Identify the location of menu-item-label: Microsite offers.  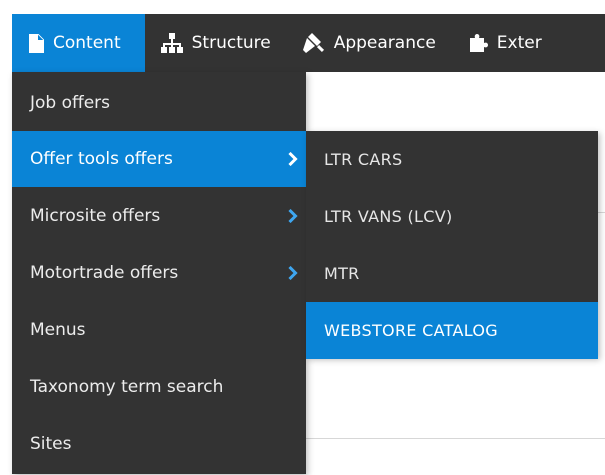
(95, 216).